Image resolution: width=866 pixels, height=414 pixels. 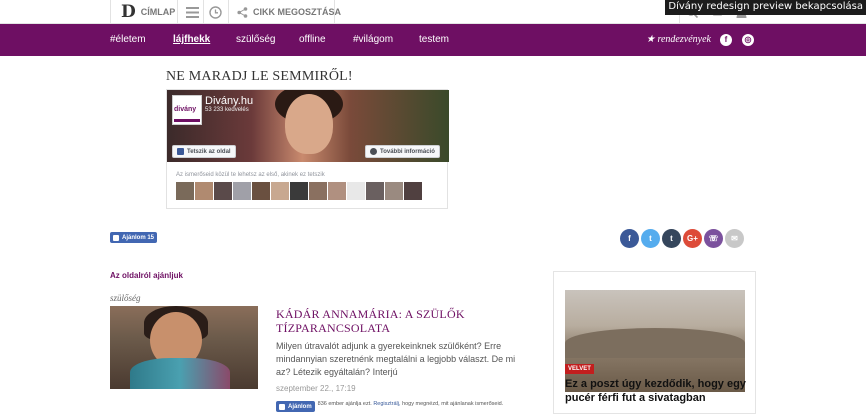 What do you see at coordinates (242, 12) in the screenshot?
I see `share-icon` at bounding box center [242, 12].